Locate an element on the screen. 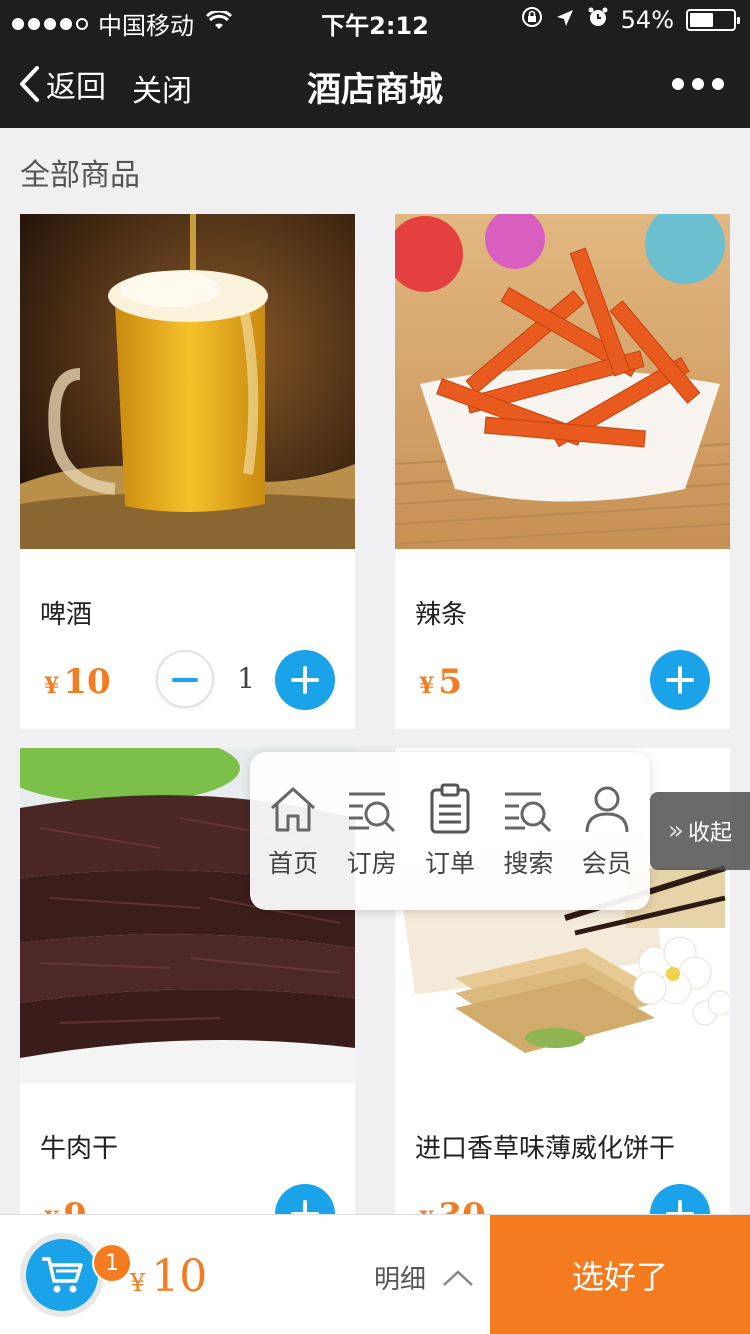 The height and width of the screenshot is (1334, 750). menu-item-label: 会员 is located at coordinates (606, 863).